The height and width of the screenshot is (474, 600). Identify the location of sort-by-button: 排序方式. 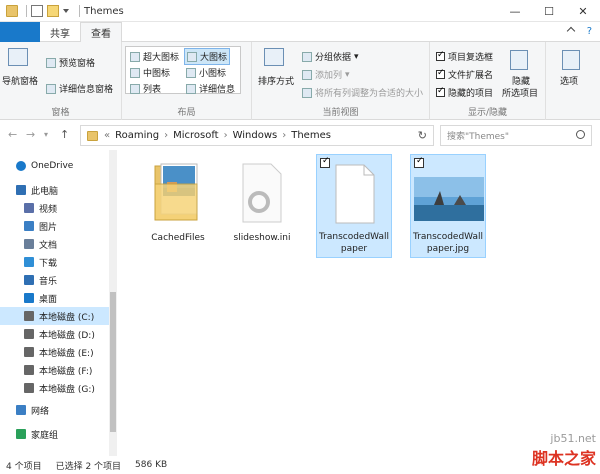
(276, 80).